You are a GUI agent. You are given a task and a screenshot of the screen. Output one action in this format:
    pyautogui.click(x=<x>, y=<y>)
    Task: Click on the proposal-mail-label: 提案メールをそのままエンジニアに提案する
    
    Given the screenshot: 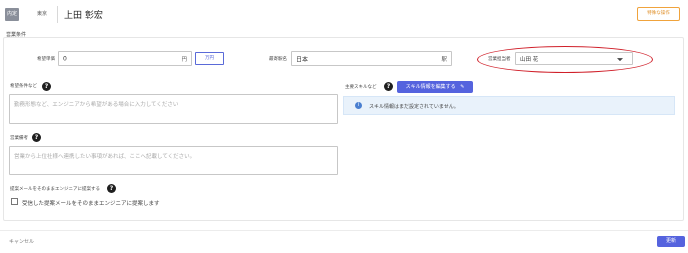 What is the action you would take?
    pyautogui.click(x=55, y=189)
    